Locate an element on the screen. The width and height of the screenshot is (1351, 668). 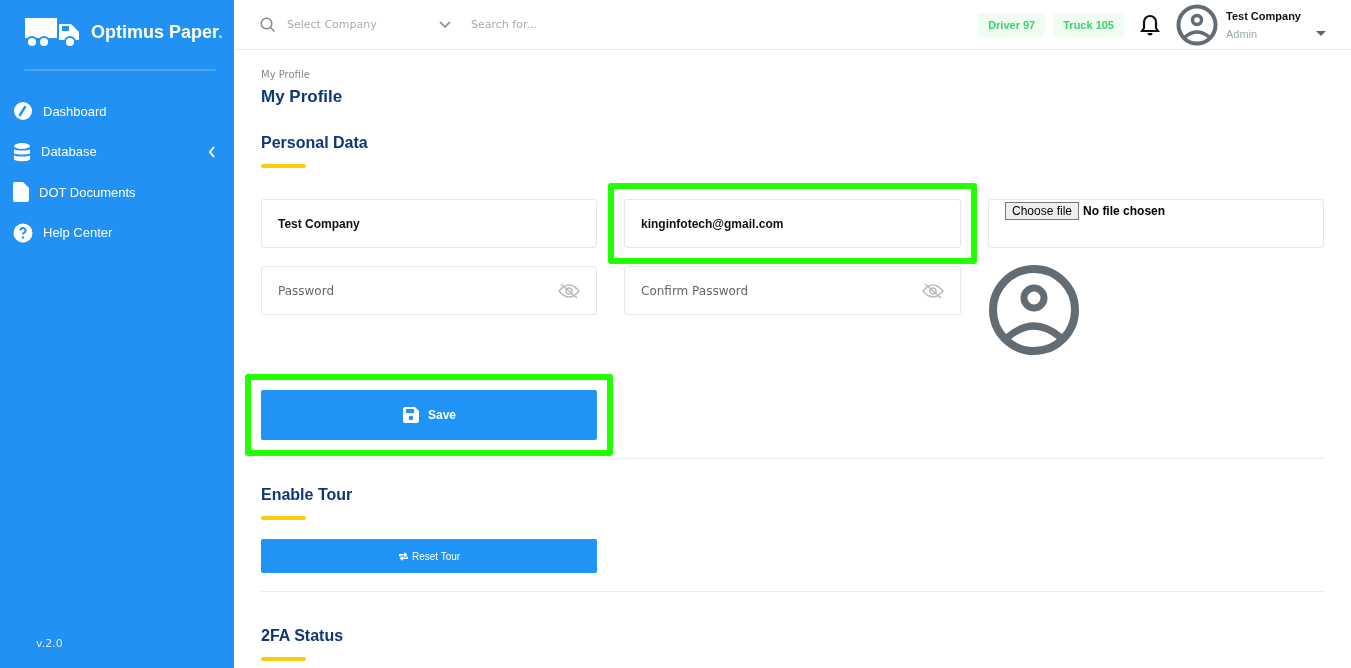
database-icon is located at coordinates (22, 151).